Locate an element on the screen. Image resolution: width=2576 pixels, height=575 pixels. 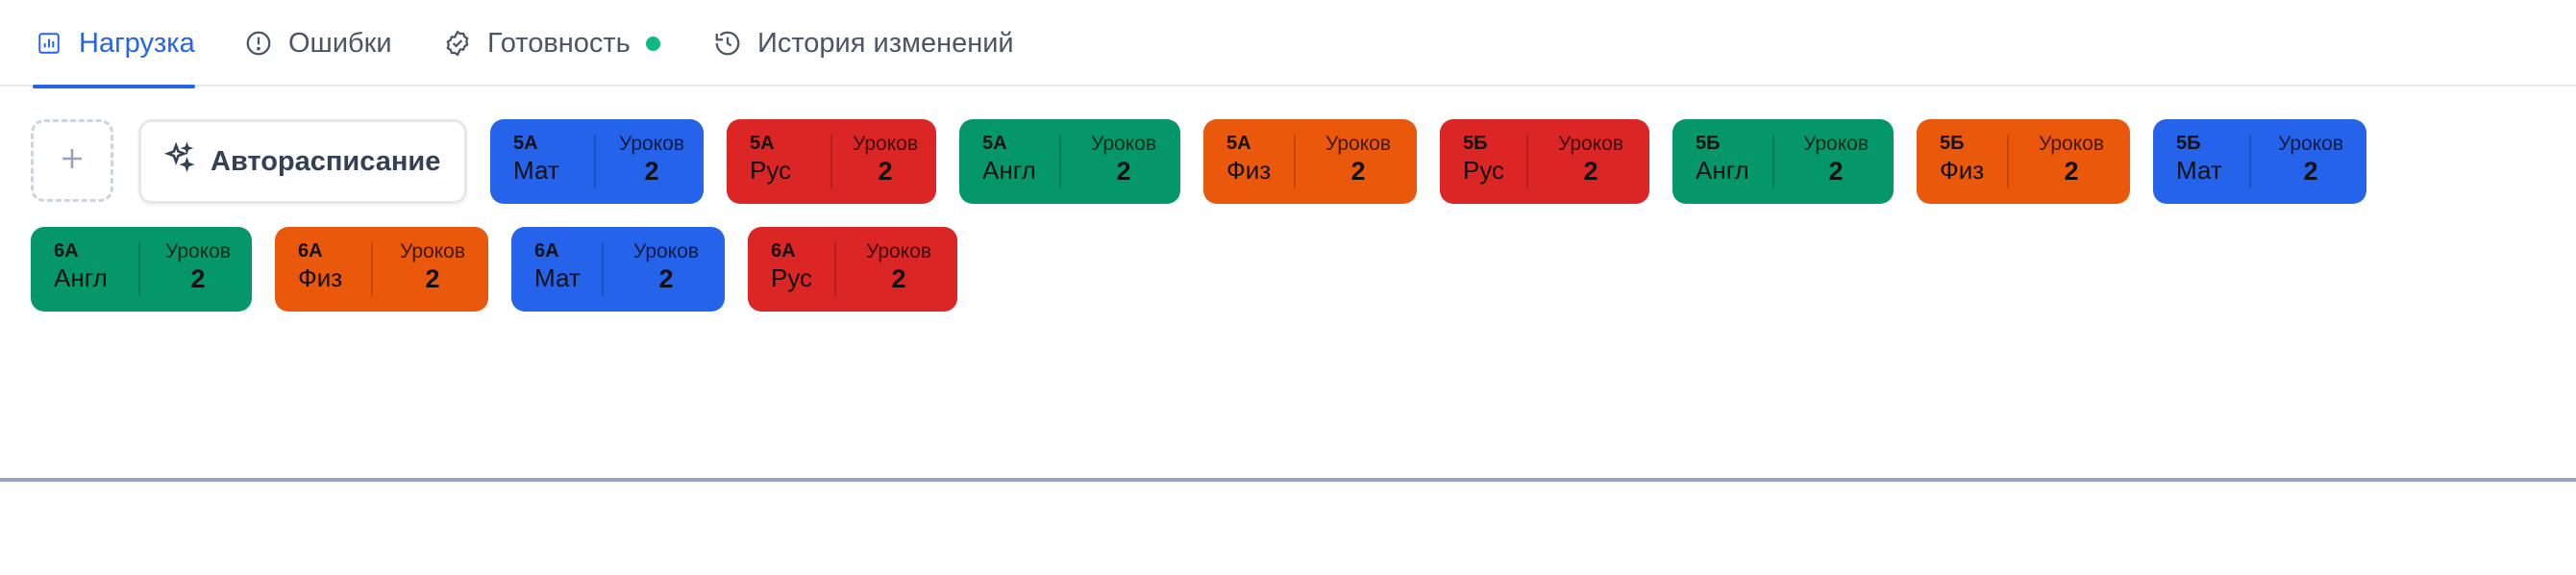
load-card: 5Б Физ Уроков 2 is located at coordinates (2024, 161).